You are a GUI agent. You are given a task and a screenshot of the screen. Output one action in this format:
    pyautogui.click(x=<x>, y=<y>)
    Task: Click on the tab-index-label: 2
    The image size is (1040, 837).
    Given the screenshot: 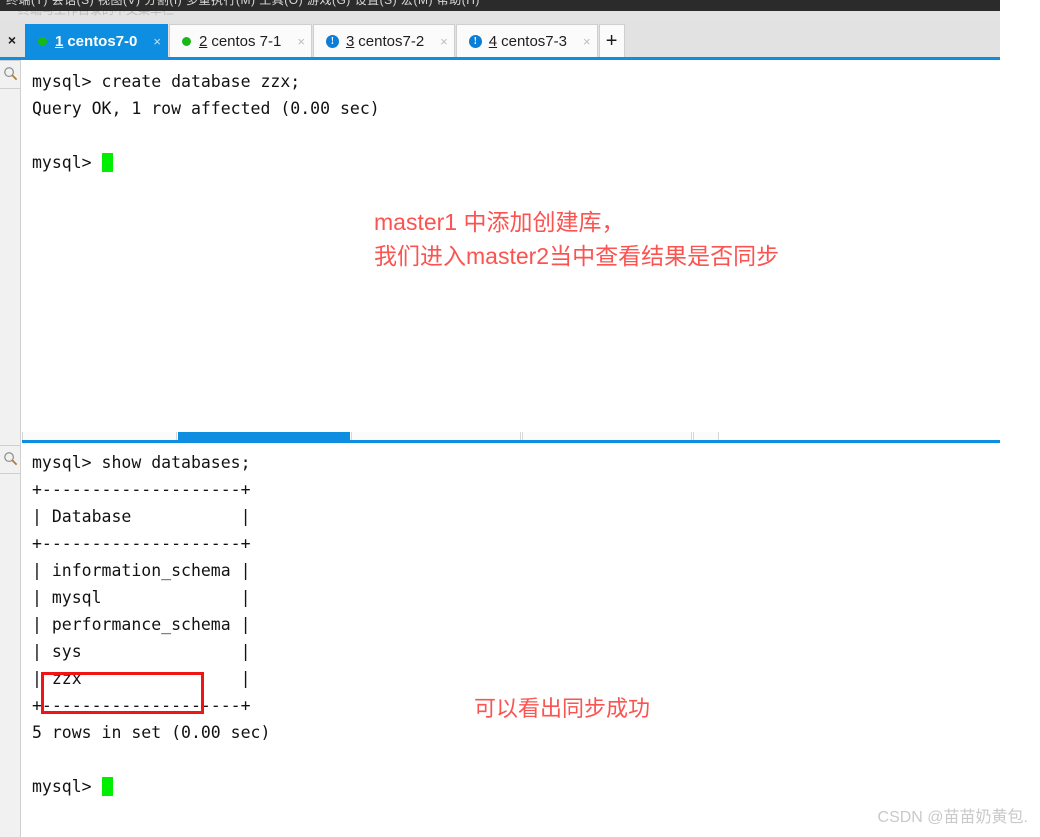 What is the action you would take?
    pyautogui.click(x=203, y=41)
    